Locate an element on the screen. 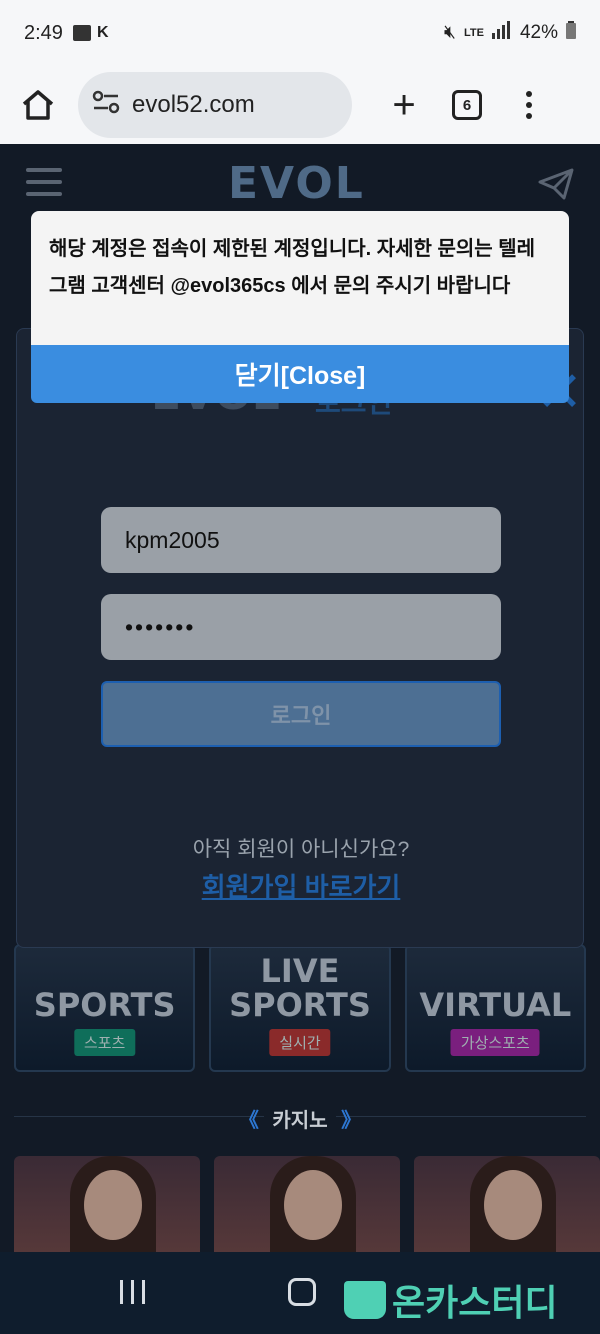  not-member-text: 아직 회원이 아니신가요? is located at coordinates (301, 849).